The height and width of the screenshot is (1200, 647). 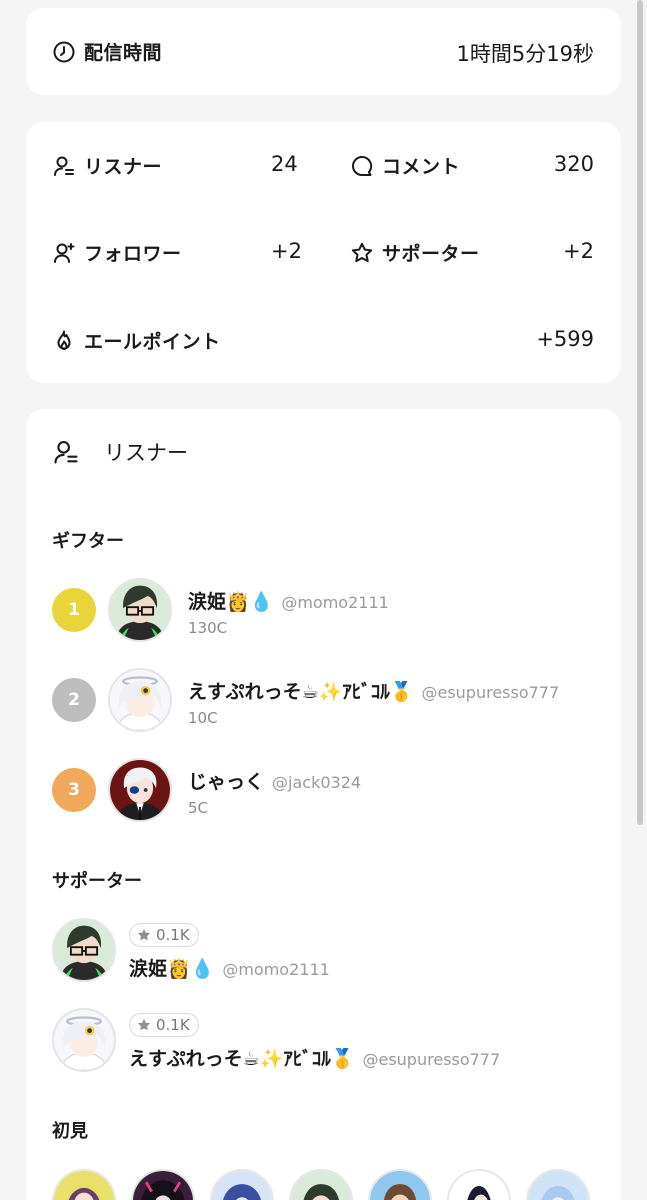 What do you see at coordinates (64, 341) in the screenshot?
I see `flame-icon` at bounding box center [64, 341].